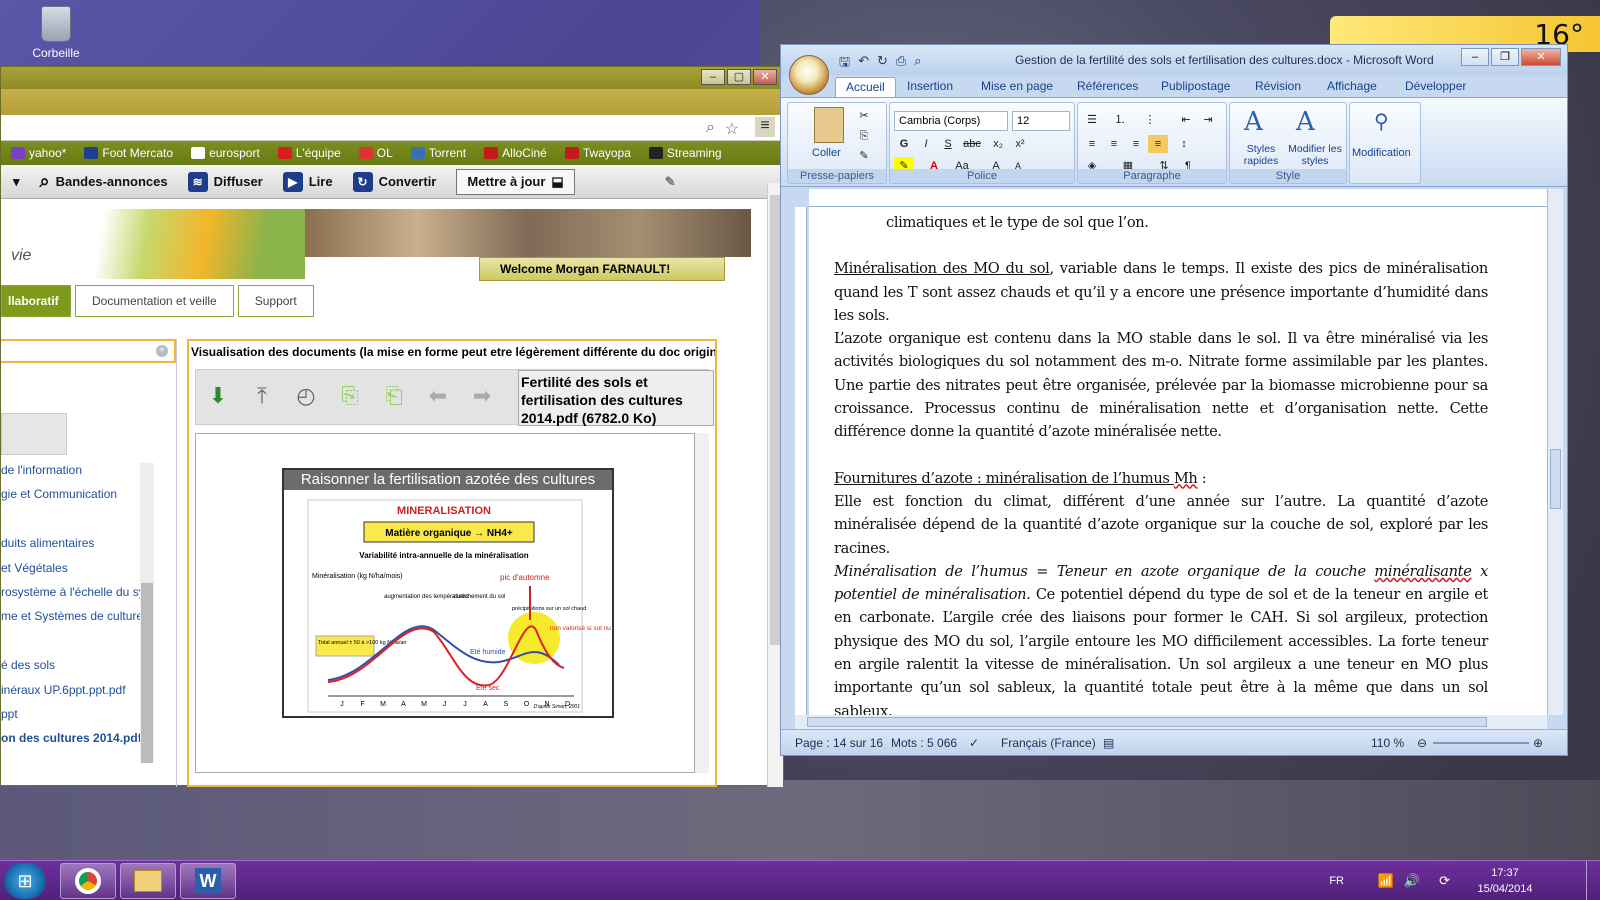  What do you see at coordinates (998, 144) in the screenshot?
I see `subscript-icon: x₂` at bounding box center [998, 144].